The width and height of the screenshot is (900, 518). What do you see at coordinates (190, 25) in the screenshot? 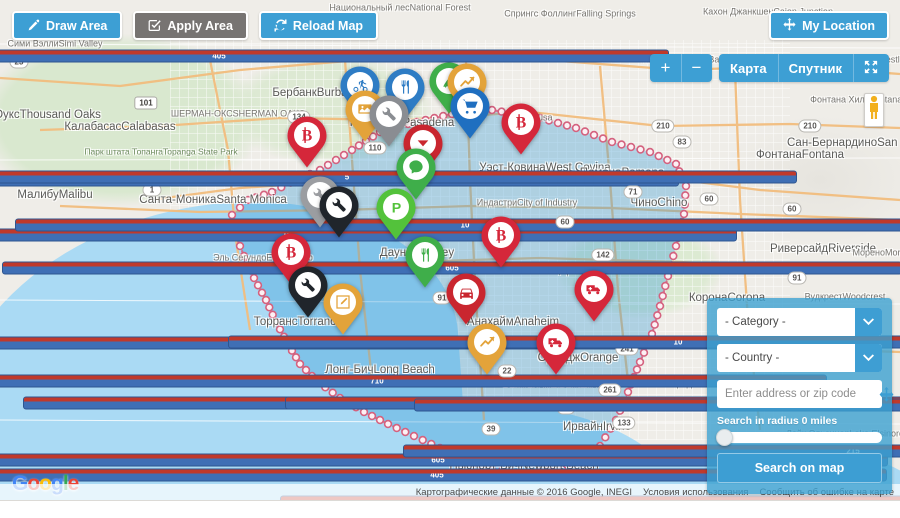
I see `apply-area-button: Apply Area` at bounding box center [190, 25].